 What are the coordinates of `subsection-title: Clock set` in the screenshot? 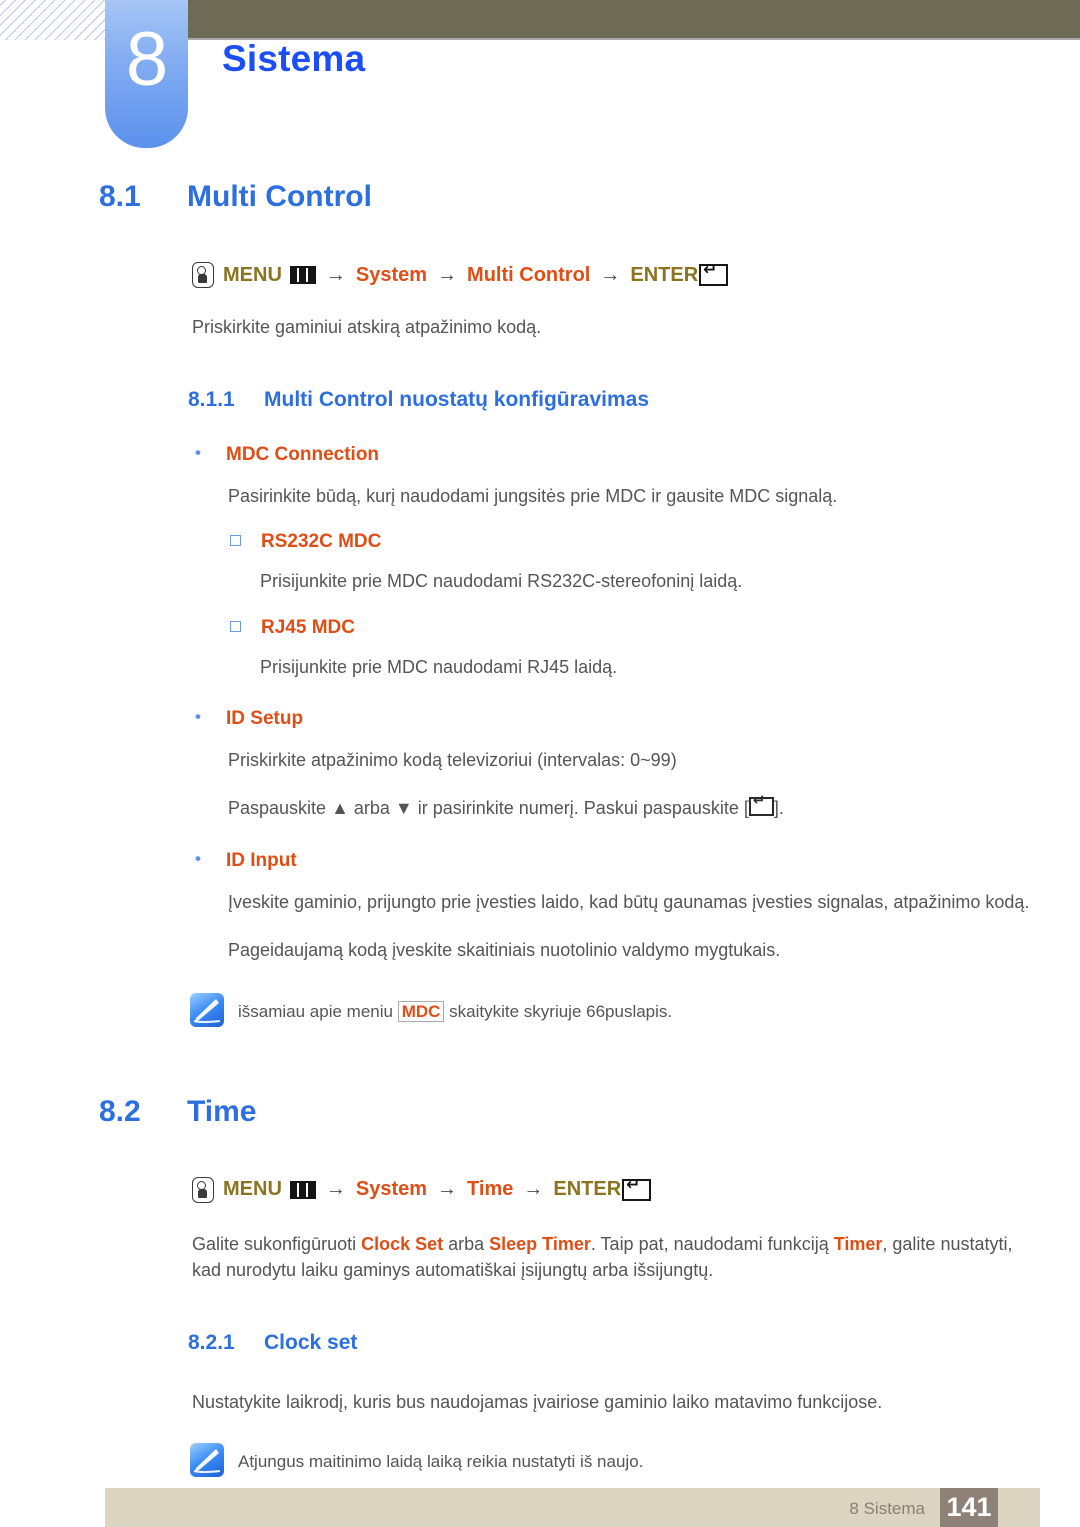 It's located at (311, 1342).